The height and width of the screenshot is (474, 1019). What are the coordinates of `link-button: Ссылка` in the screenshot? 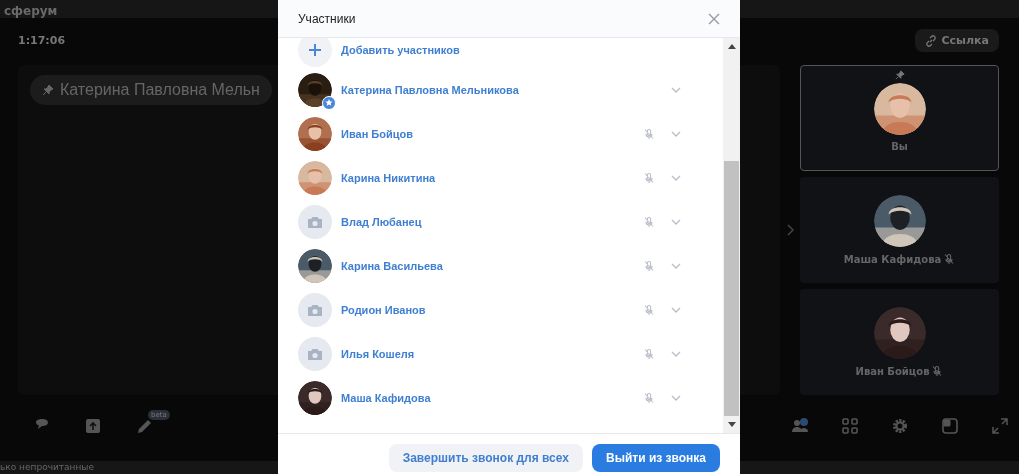 It's located at (956, 40).